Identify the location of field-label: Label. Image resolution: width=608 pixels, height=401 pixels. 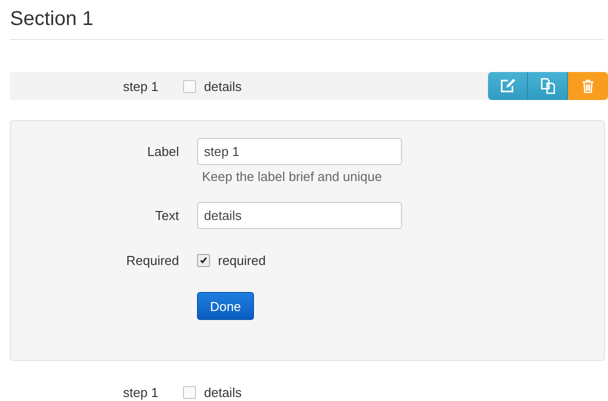
(163, 152).